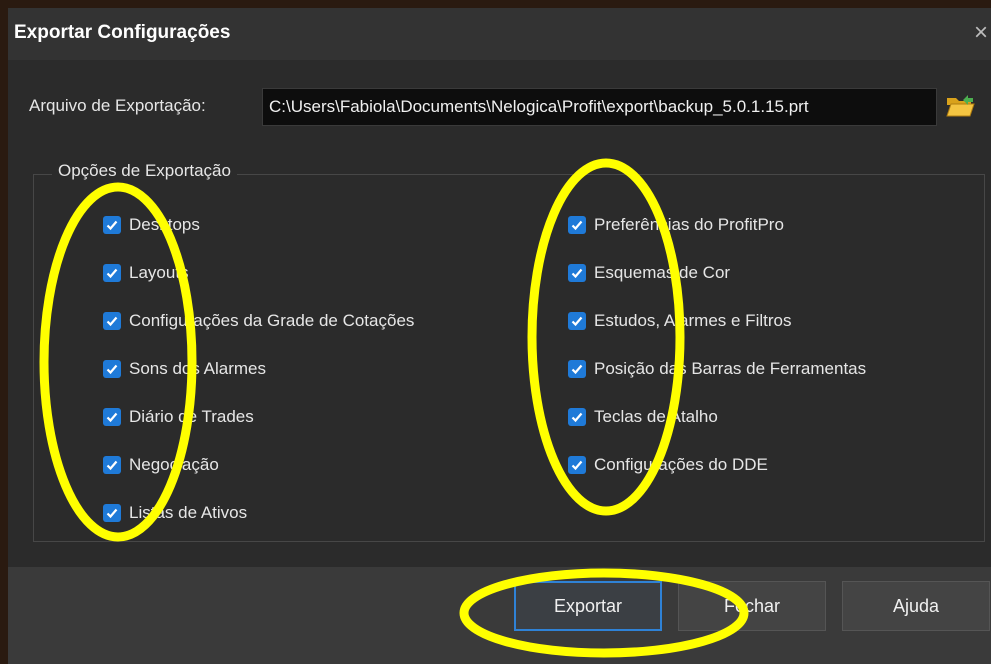 Image resolution: width=991 pixels, height=664 pixels. What do you see at coordinates (164, 224) in the screenshot?
I see `option-label: Desktops` at bounding box center [164, 224].